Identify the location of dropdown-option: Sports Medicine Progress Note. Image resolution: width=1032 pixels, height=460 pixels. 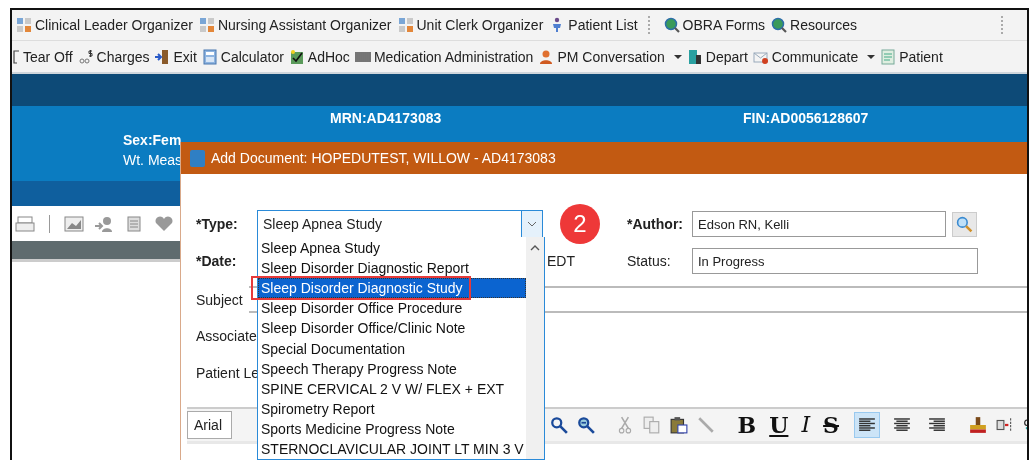
(392, 428).